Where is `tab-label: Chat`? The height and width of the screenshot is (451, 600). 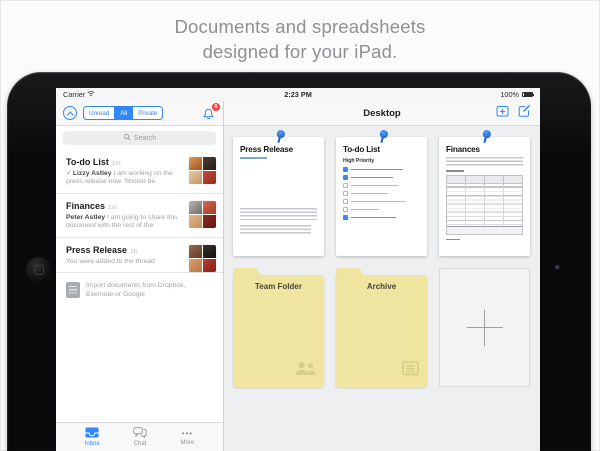
tab-label: Chat is located at coordinates (140, 444).